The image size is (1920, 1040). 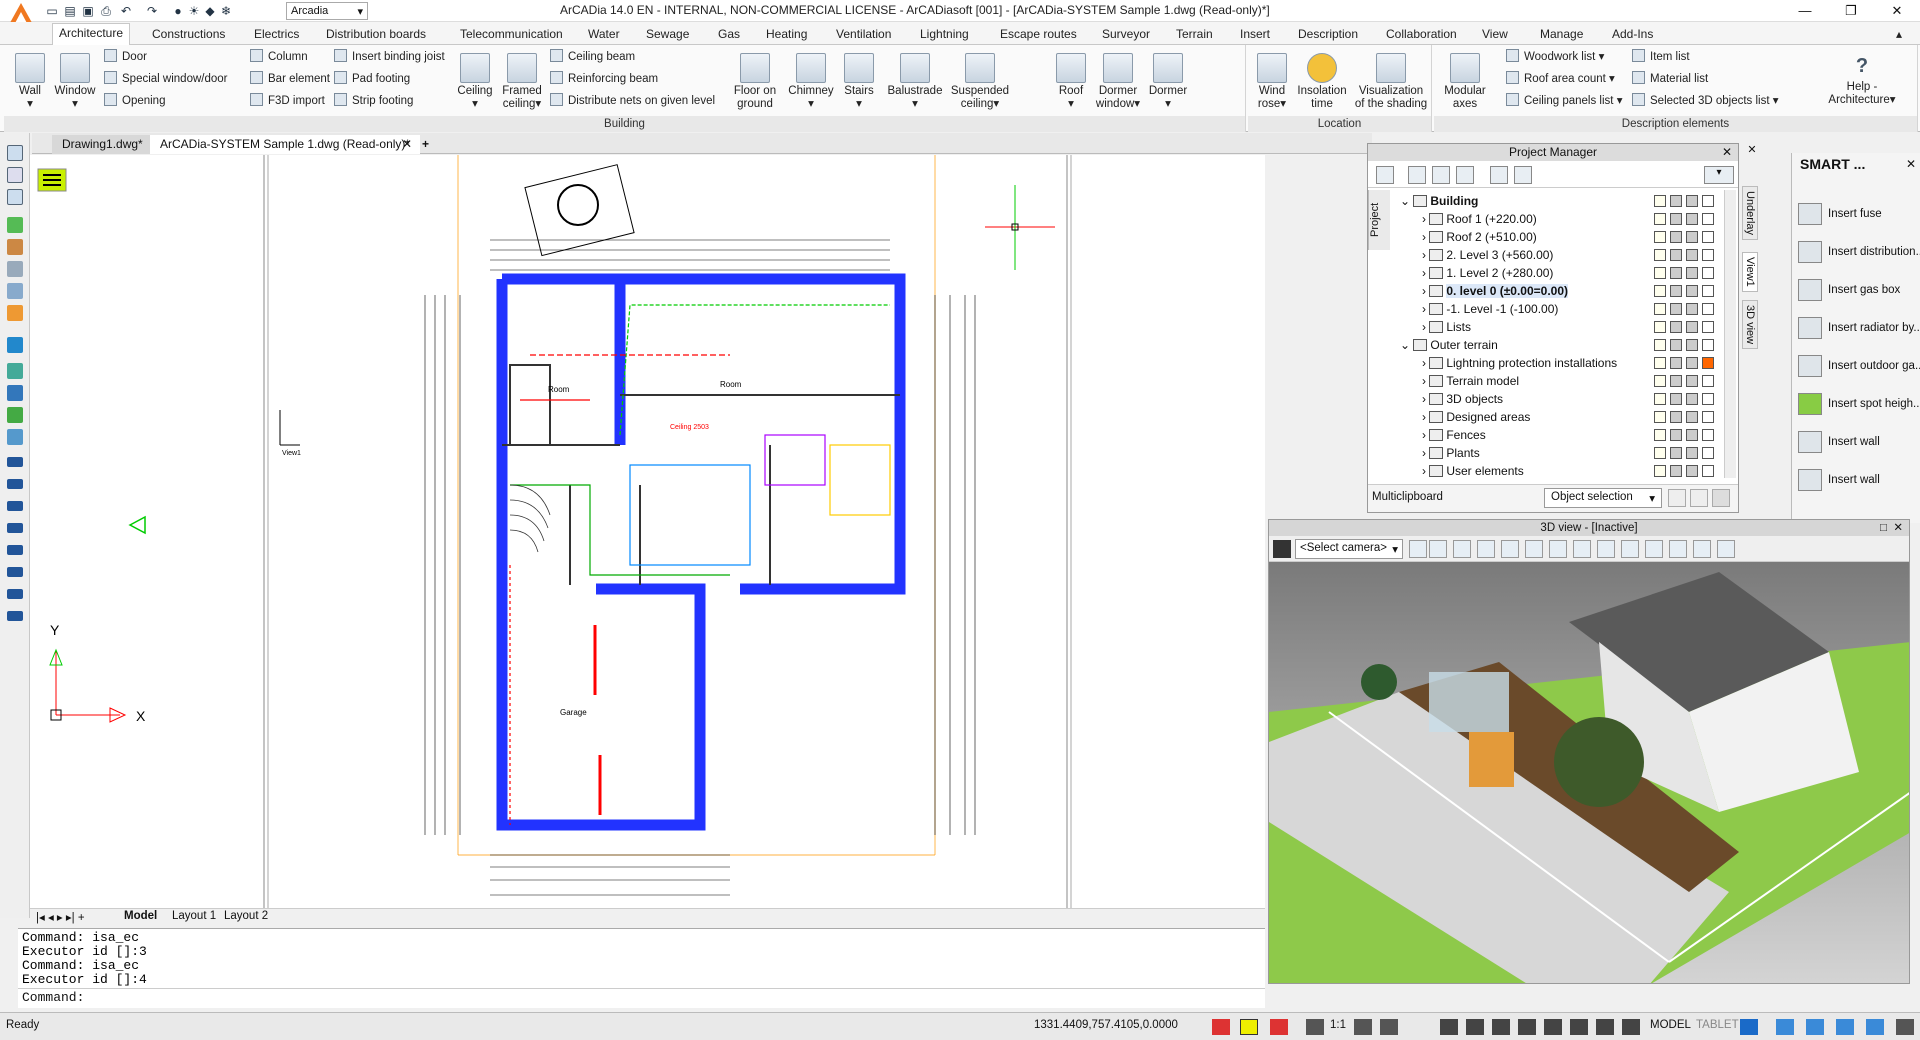 I want to click on close-button: ✕, so click(x=1897, y=11).